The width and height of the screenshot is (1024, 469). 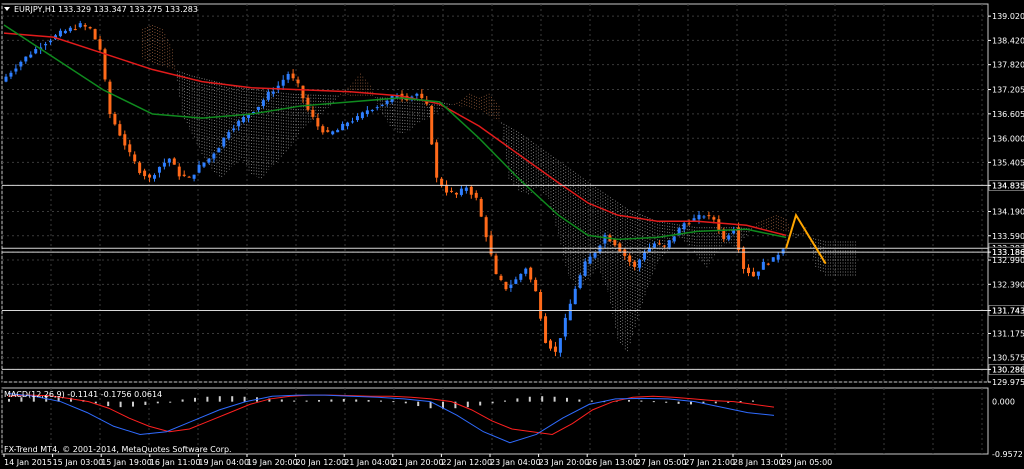 What do you see at coordinates (1008, 212) in the screenshot?
I see `price-tick-label: 134.190` at bounding box center [1008, 212].